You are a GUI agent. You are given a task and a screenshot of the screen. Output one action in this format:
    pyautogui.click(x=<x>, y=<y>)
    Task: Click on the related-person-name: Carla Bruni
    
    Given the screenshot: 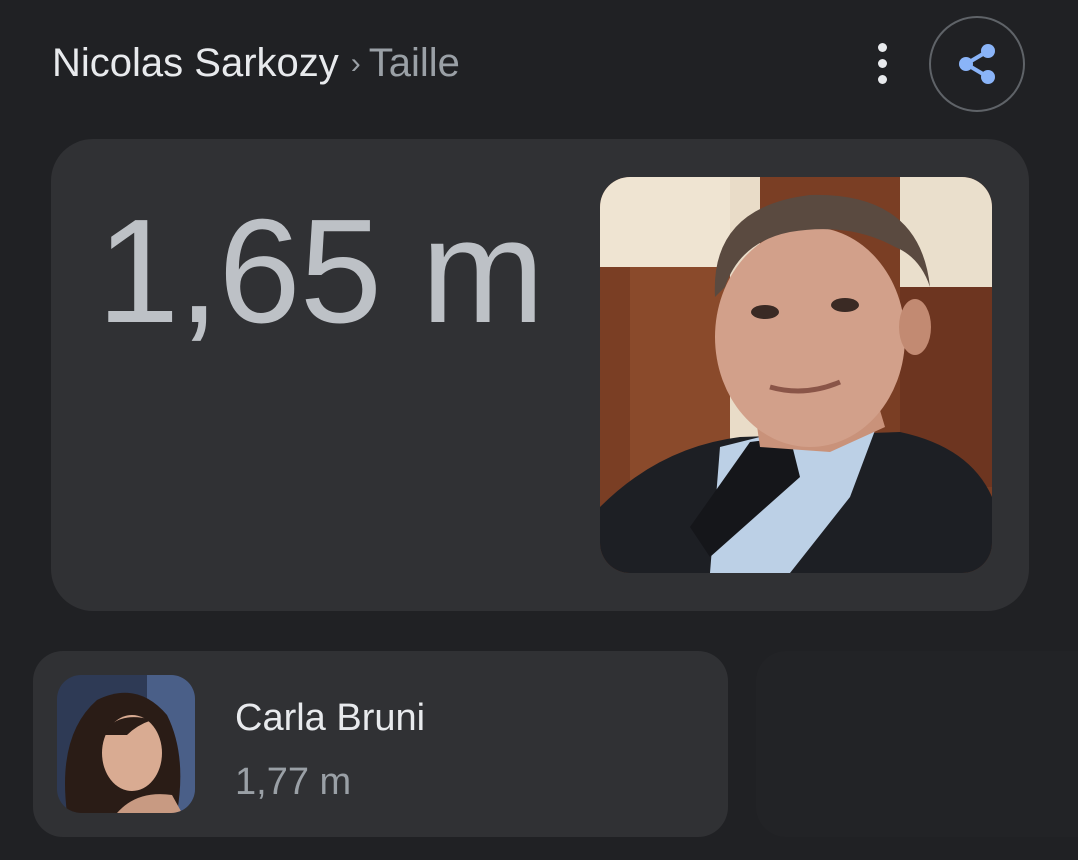 What is the action you would take?
    pyautogui.click(x=330, y=718)
    